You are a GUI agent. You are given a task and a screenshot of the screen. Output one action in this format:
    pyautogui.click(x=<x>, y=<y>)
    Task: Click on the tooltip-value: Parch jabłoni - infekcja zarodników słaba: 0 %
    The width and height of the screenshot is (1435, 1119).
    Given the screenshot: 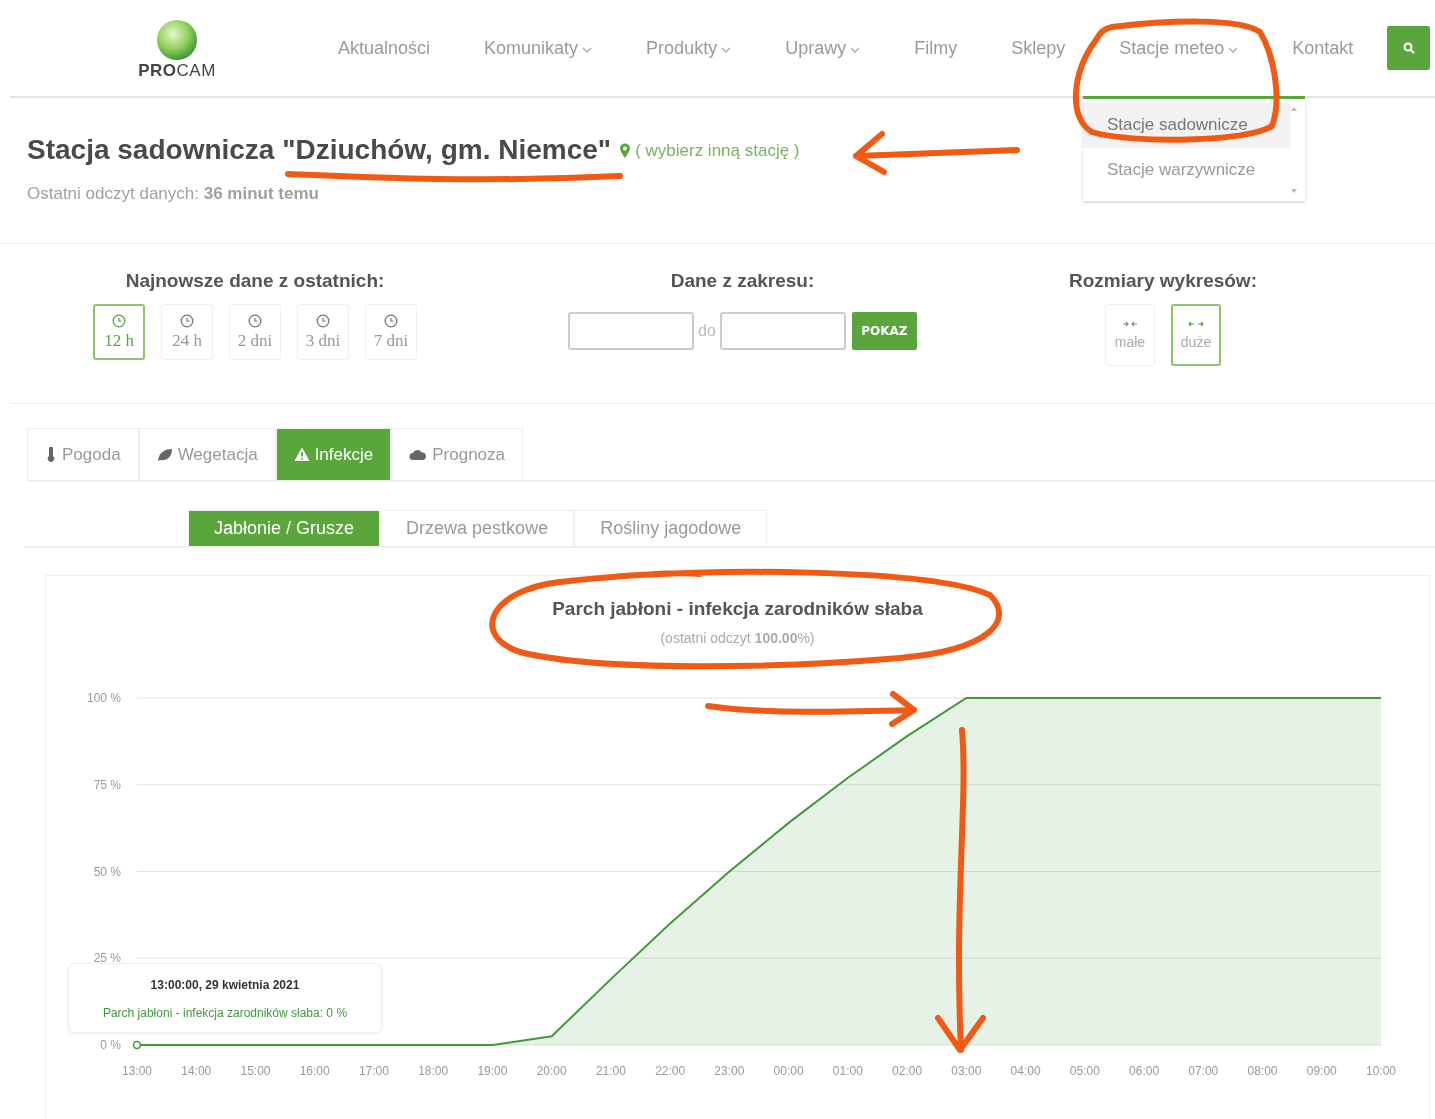 What is the action you would take?
    pyautogui.click(x=225, y=1013)
    